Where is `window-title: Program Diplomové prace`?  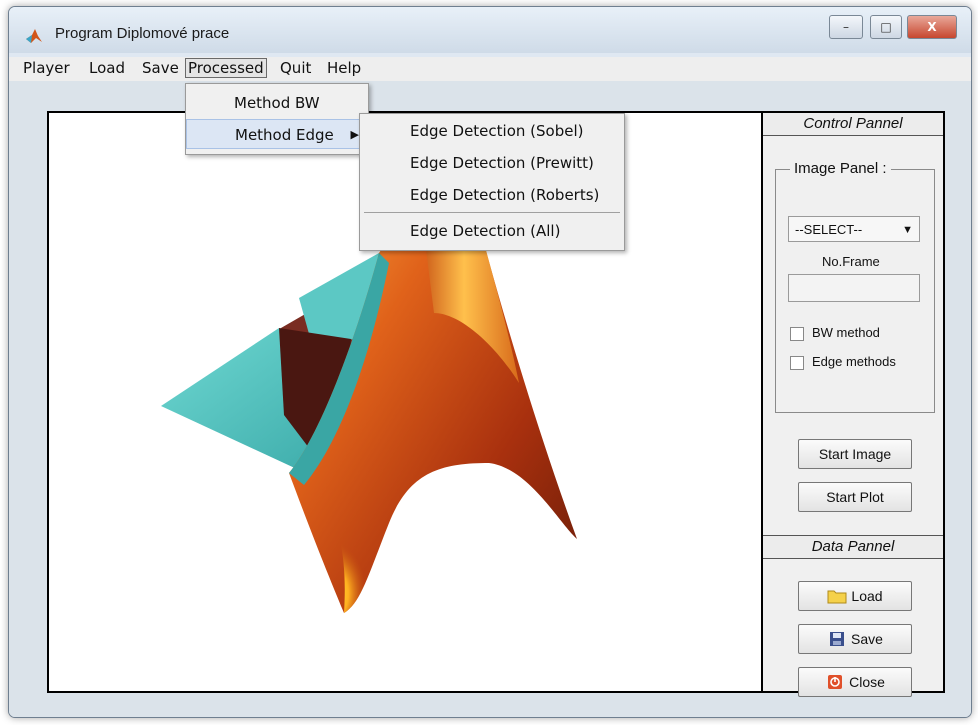
window-title: Program Diplomové prace is located at coordinates (142, 33).